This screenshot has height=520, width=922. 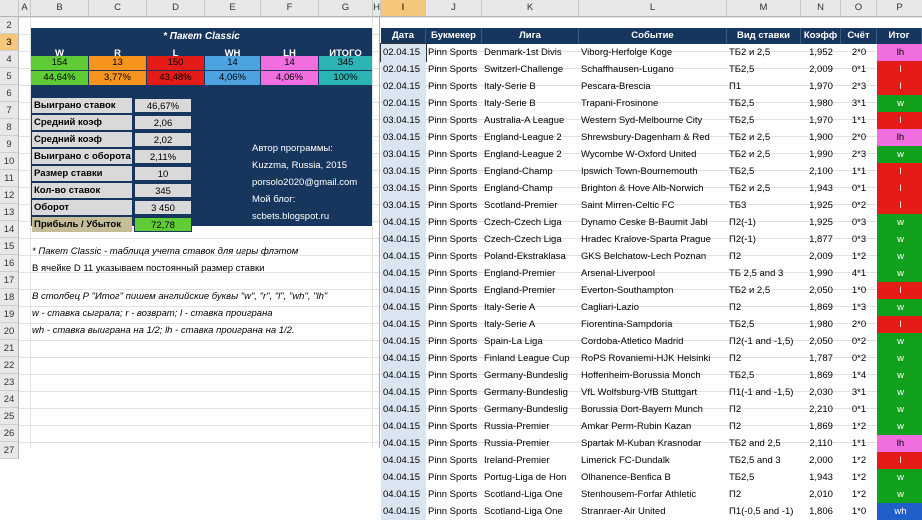 What do you see at coordinates (821, 273) in the screenshot?
I see `cell-odds: 1,990` at bounding box center [821, 273].